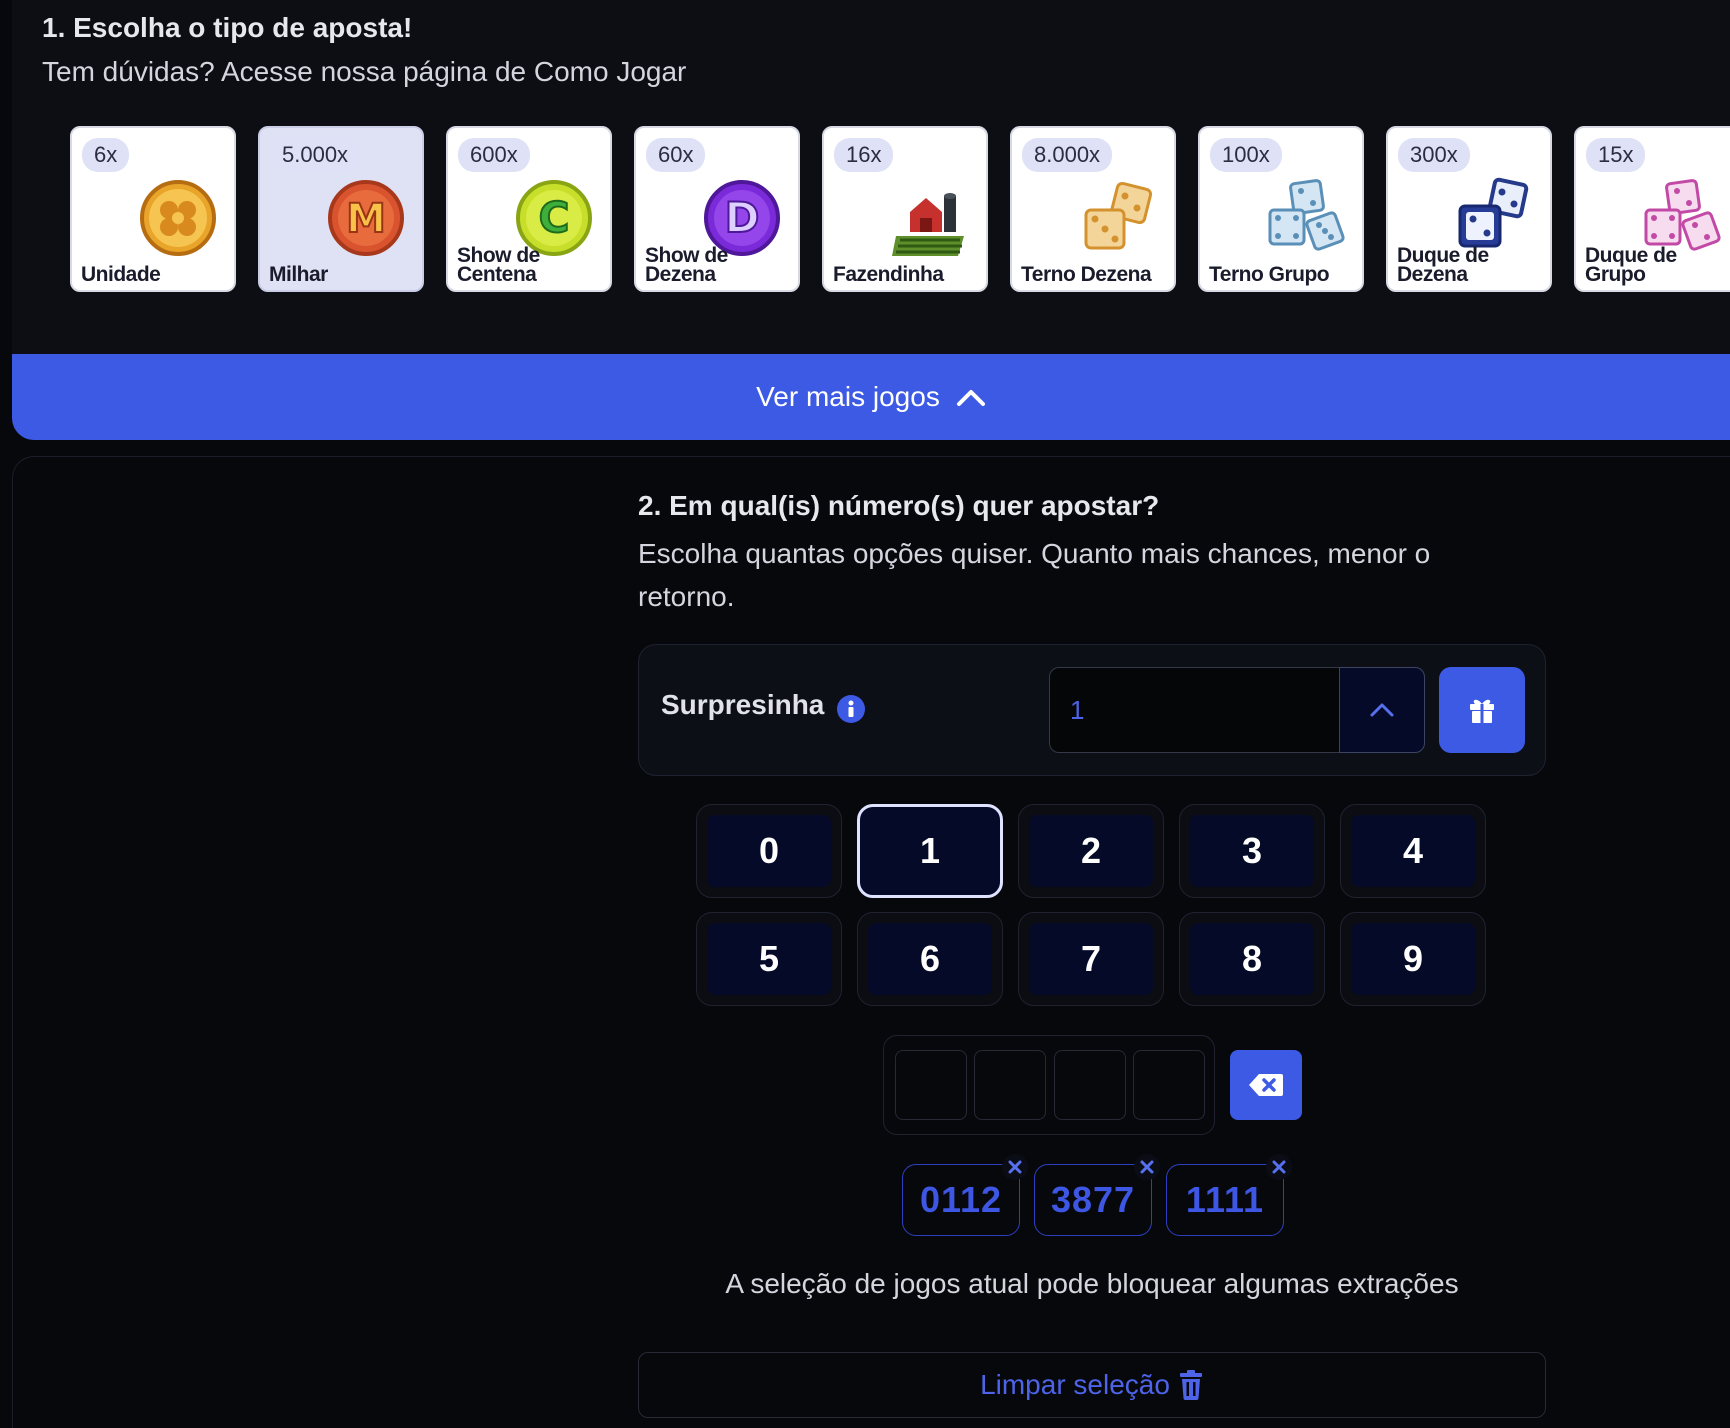 The image size is (1730, 1428). What do you see at coordinates (1269, 274) in the screenshot?
I see `game-name: Terno Grupo` at bounding box center [1269, 274].